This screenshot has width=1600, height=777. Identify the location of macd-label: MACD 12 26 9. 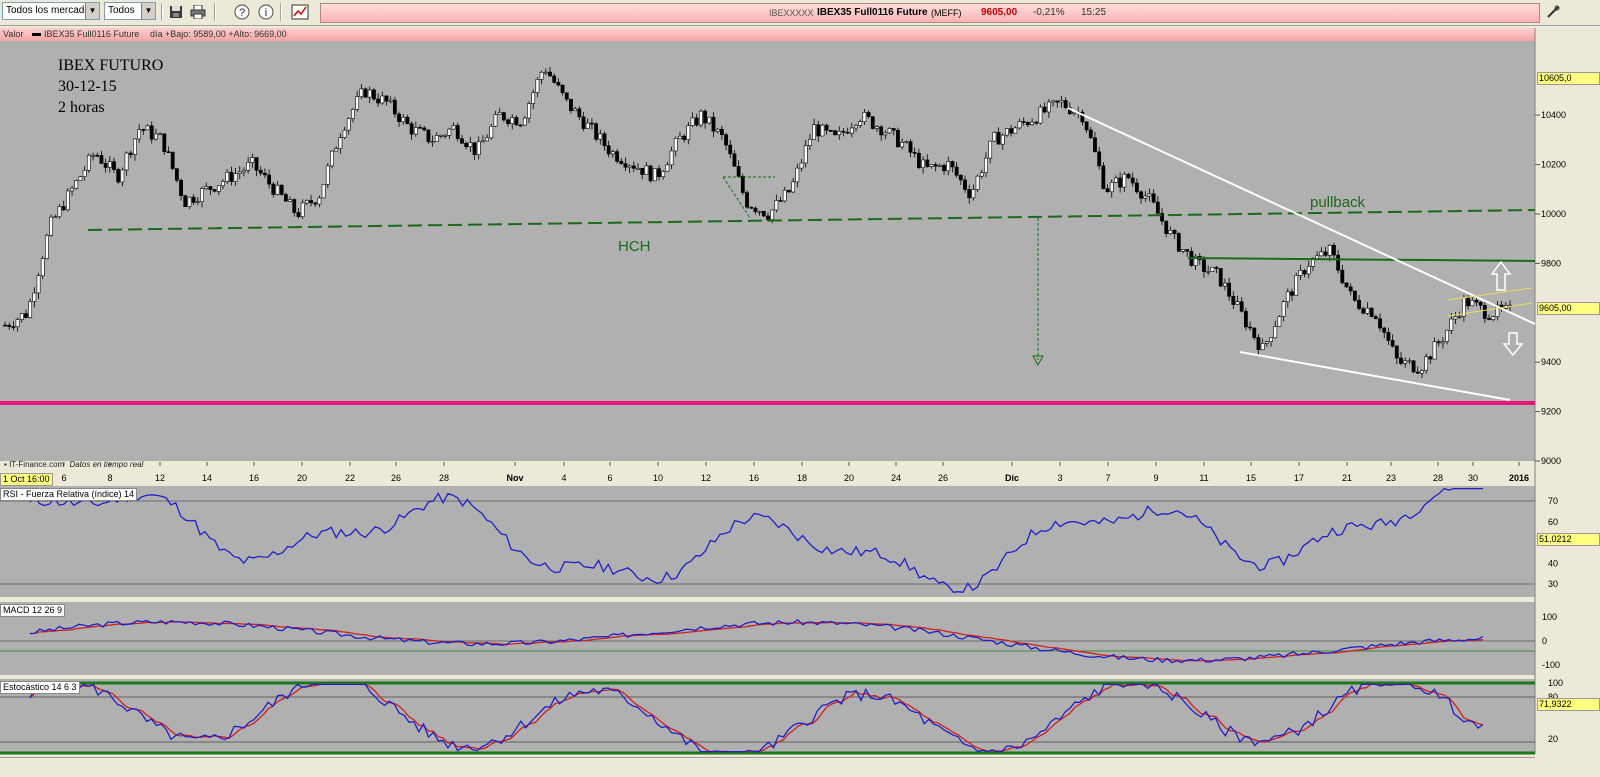
(33, 610).